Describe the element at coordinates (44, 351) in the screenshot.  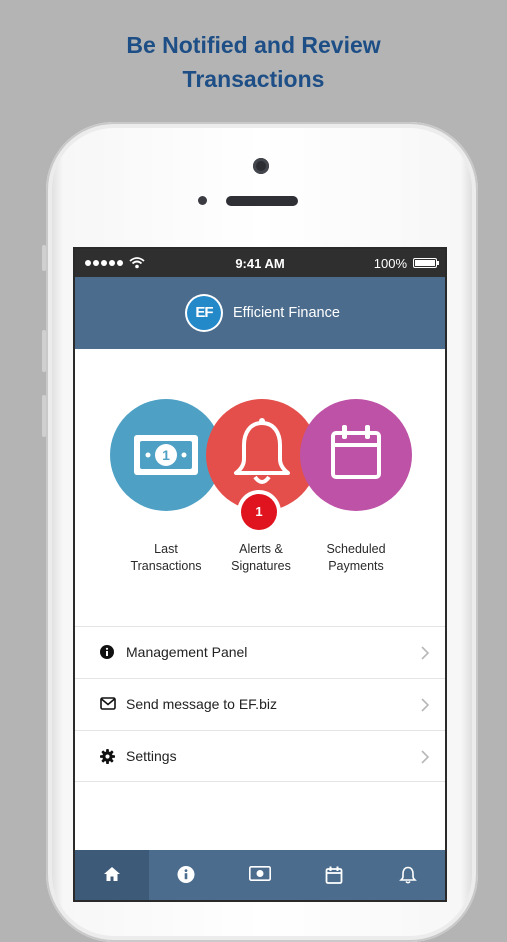
I see `phone-volume-up-button` at that location.